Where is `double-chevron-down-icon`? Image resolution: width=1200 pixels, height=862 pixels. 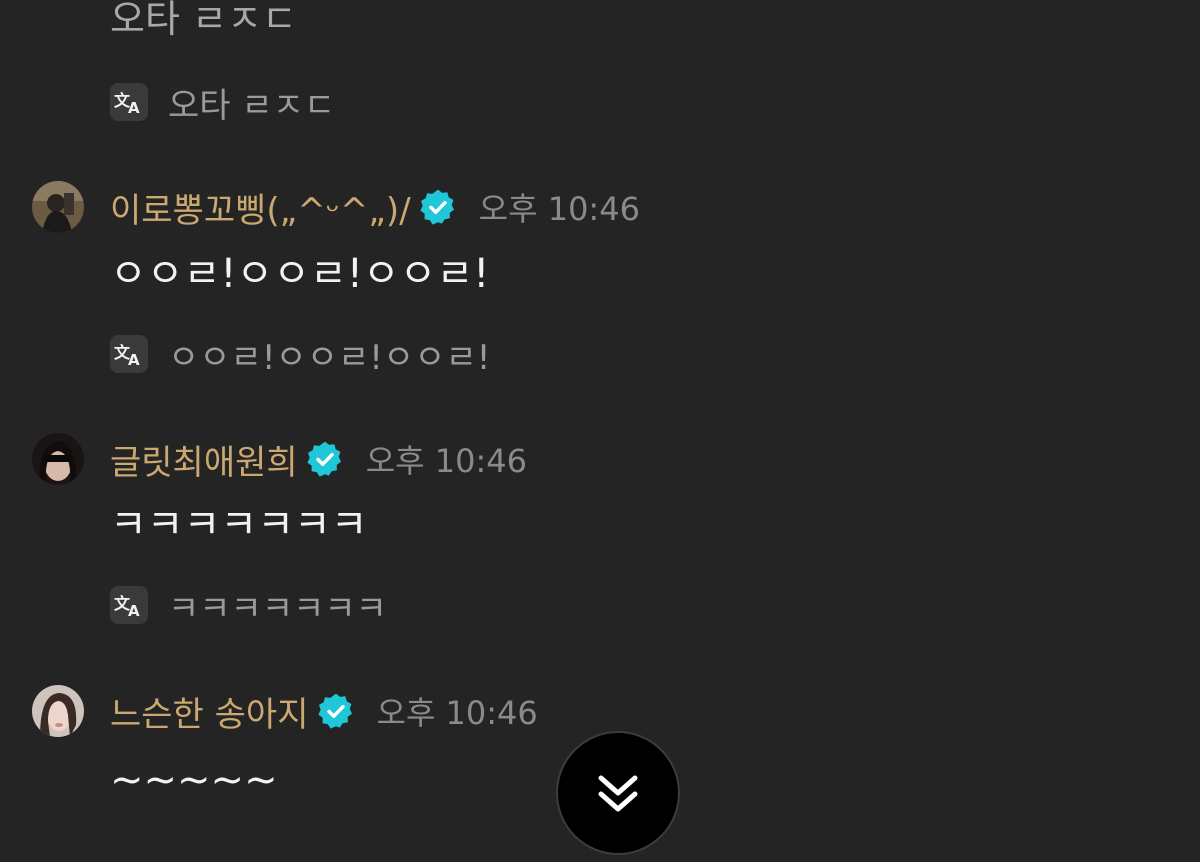
double-chevron-down-icon is located at coordinates (618, 793).